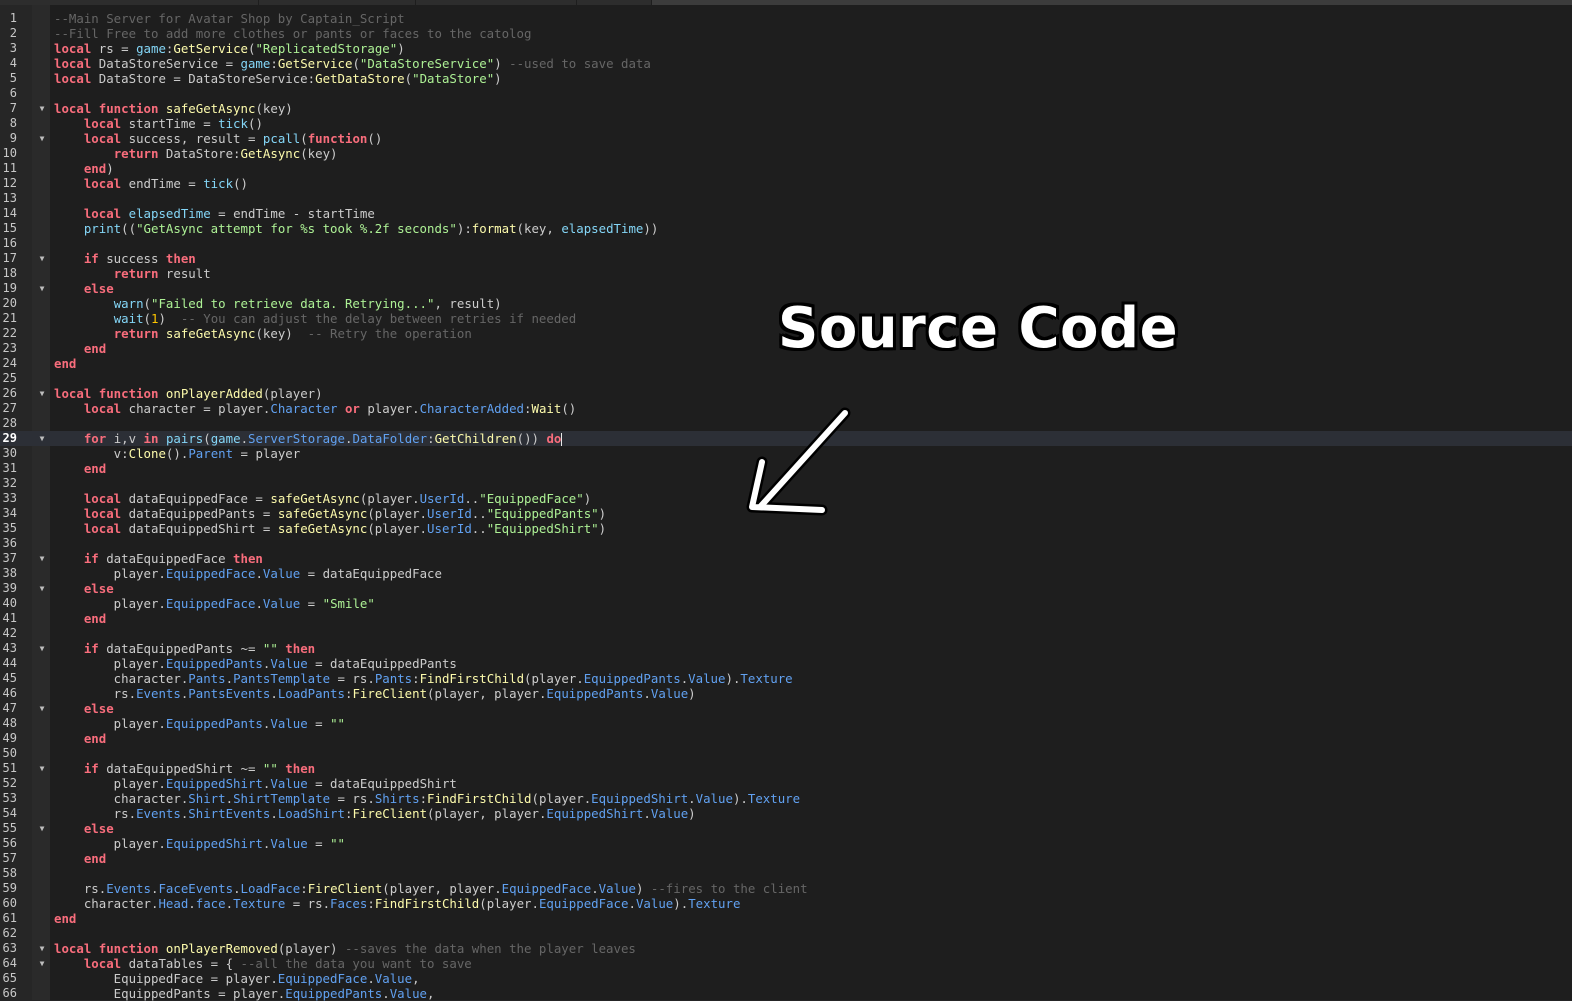  Describe the element at coordinates (786, 243) in the screenshot. I see `code-line: 16` at that location.